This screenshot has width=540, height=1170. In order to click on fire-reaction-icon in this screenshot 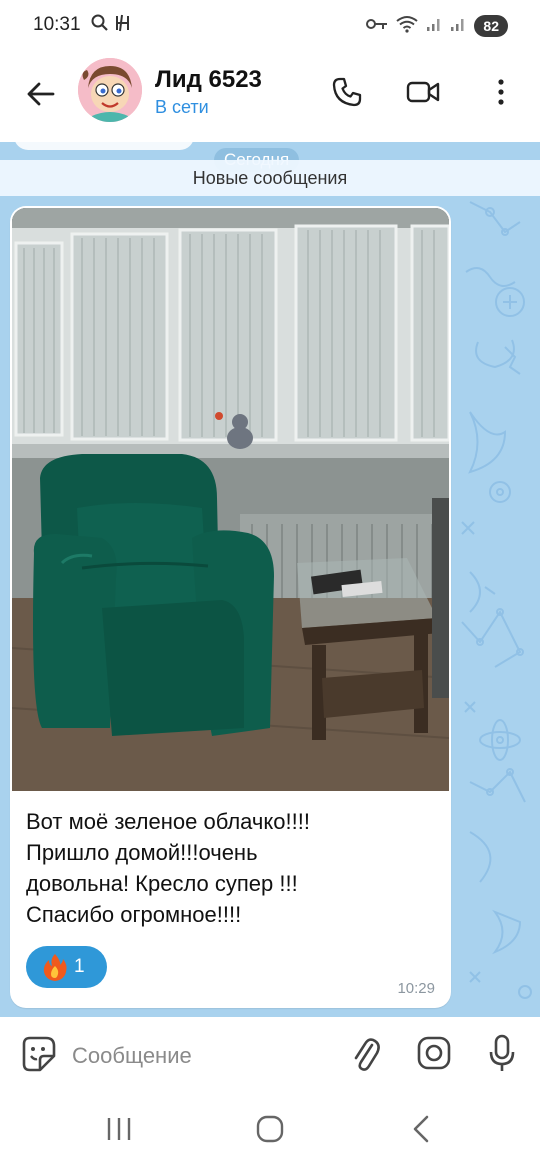, I will do `click(55, 967)`.